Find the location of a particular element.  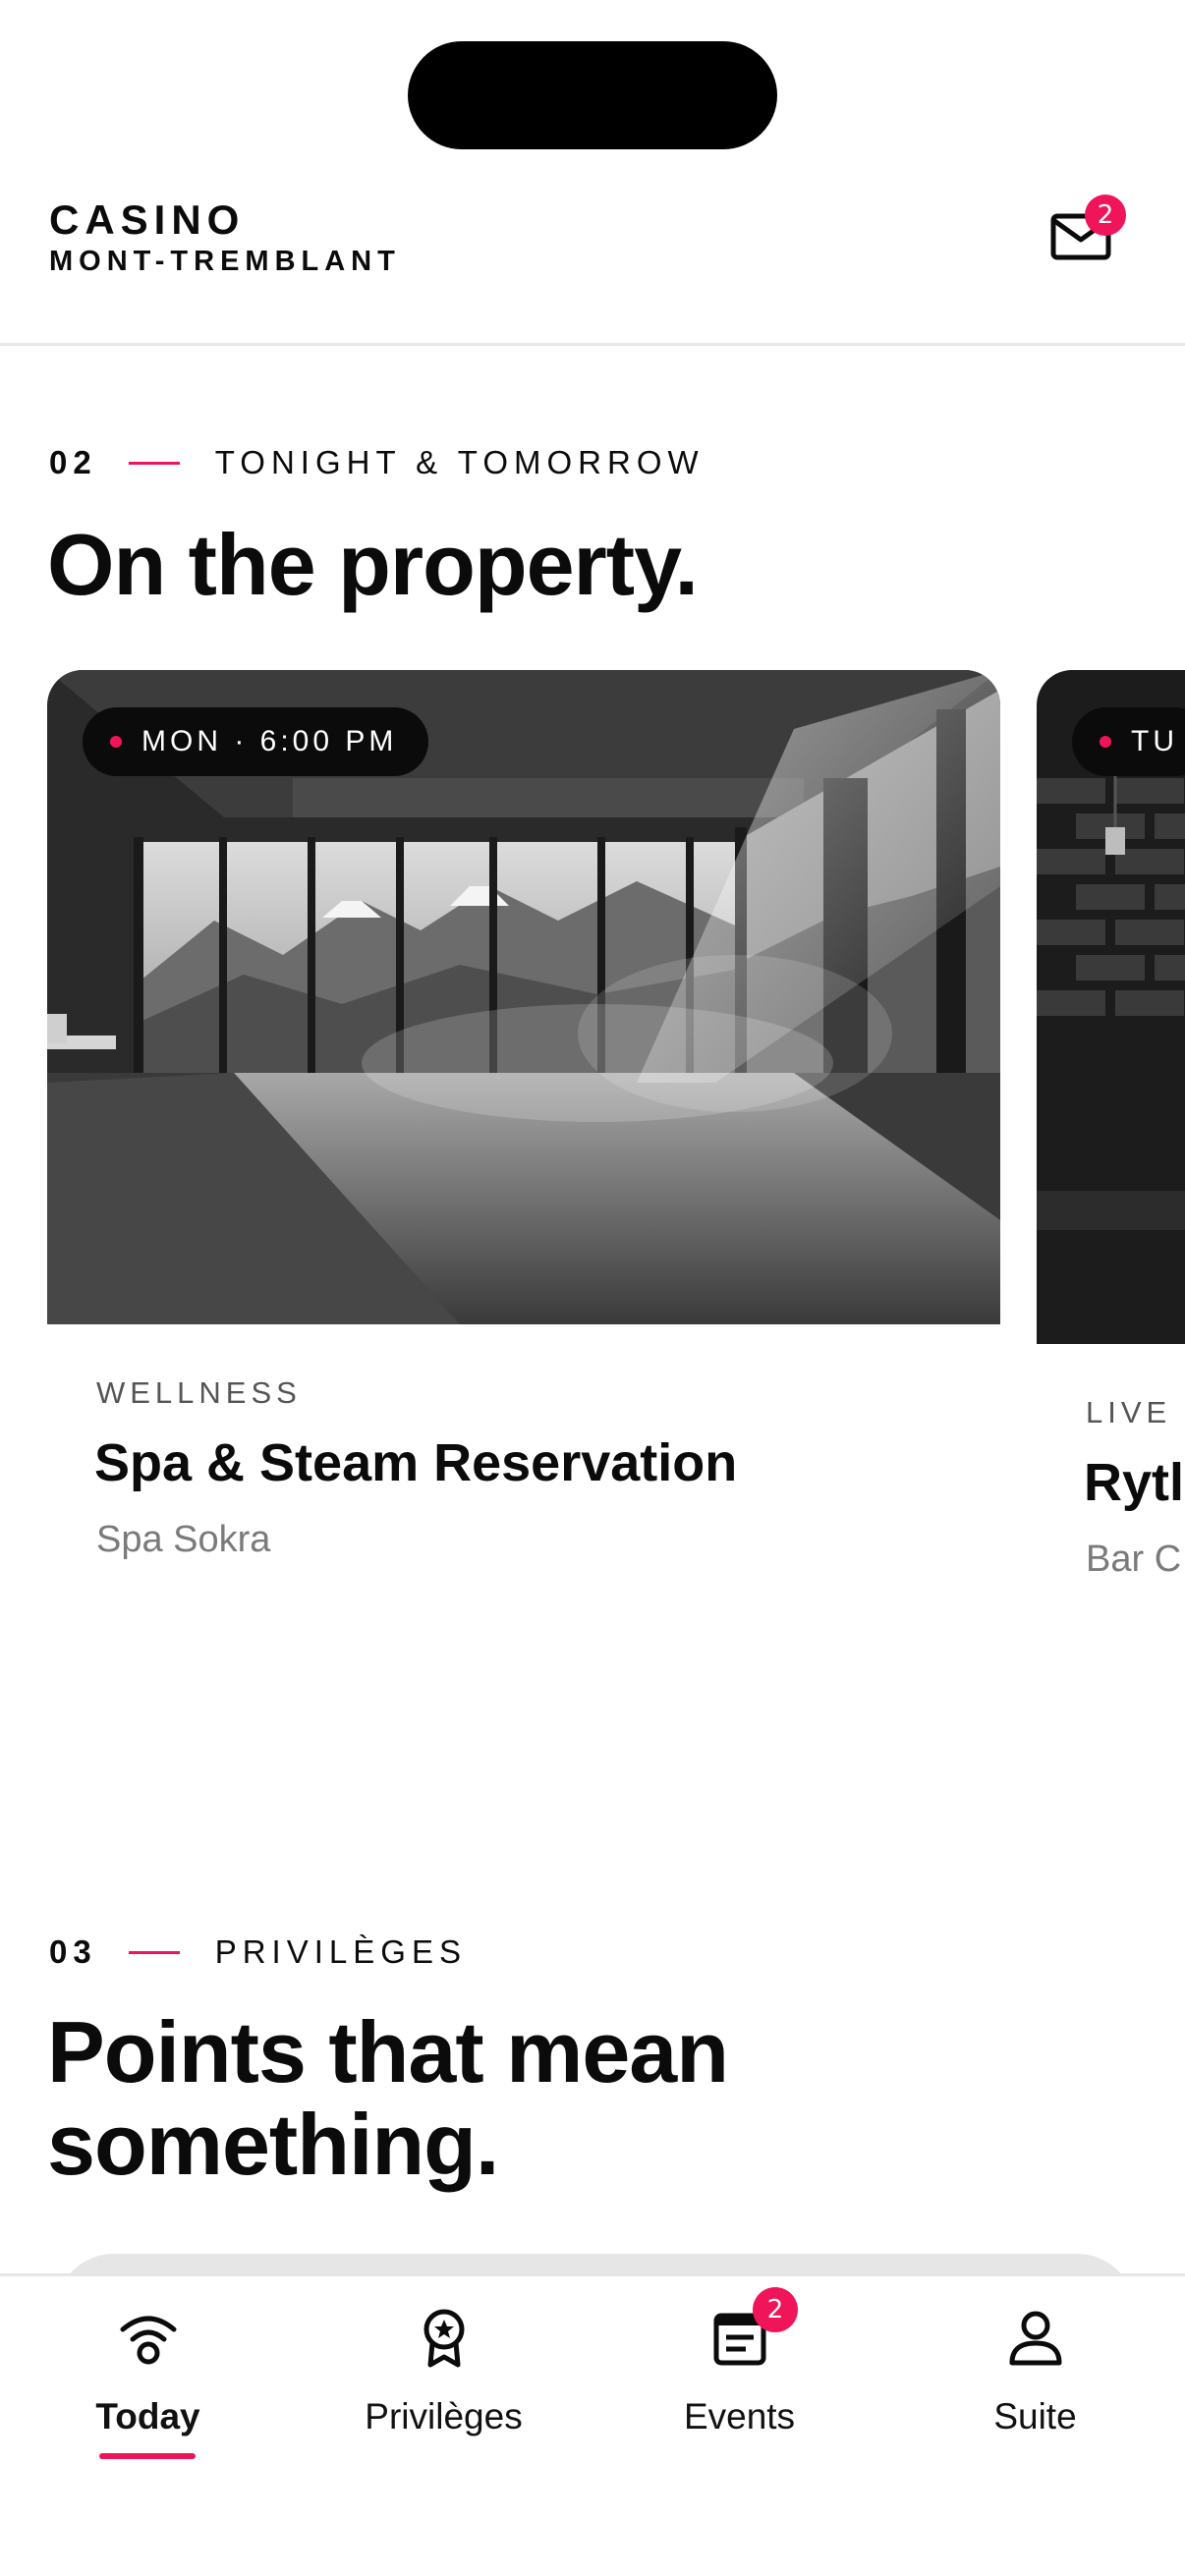

section-title-tonight: On the property. is located at coordinates (373, 564).